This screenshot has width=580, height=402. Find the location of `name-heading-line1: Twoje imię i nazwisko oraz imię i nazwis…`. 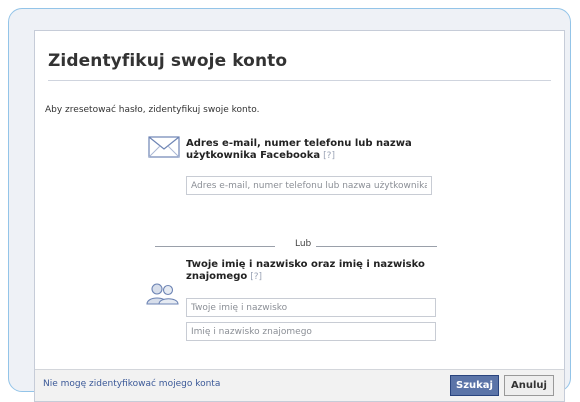

name-heading-line1: Twoje imię i nazwisko oraz imię i nazwis… is located at coordinates (305, 264).